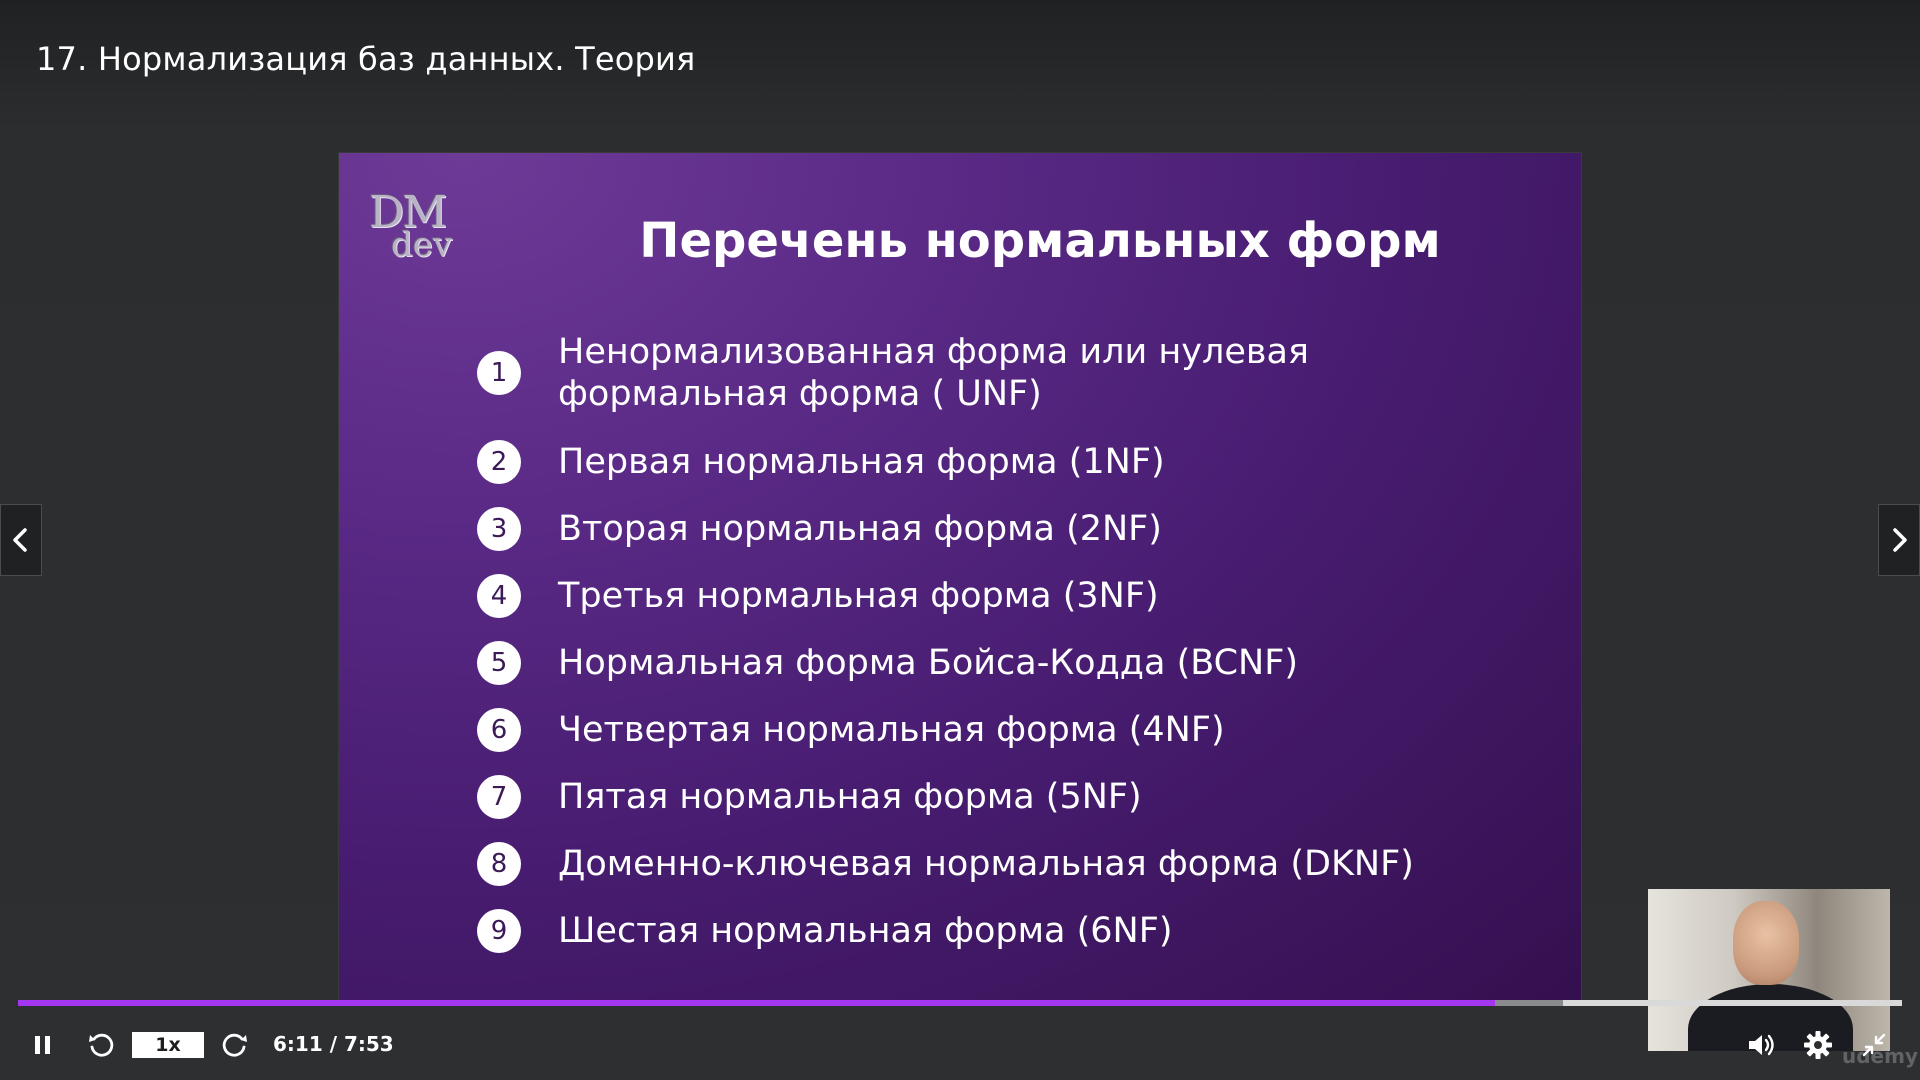 The height and width of the screenshot is (1080, 1920). I want to click on item-number-badge: 9, so click(499, 930).